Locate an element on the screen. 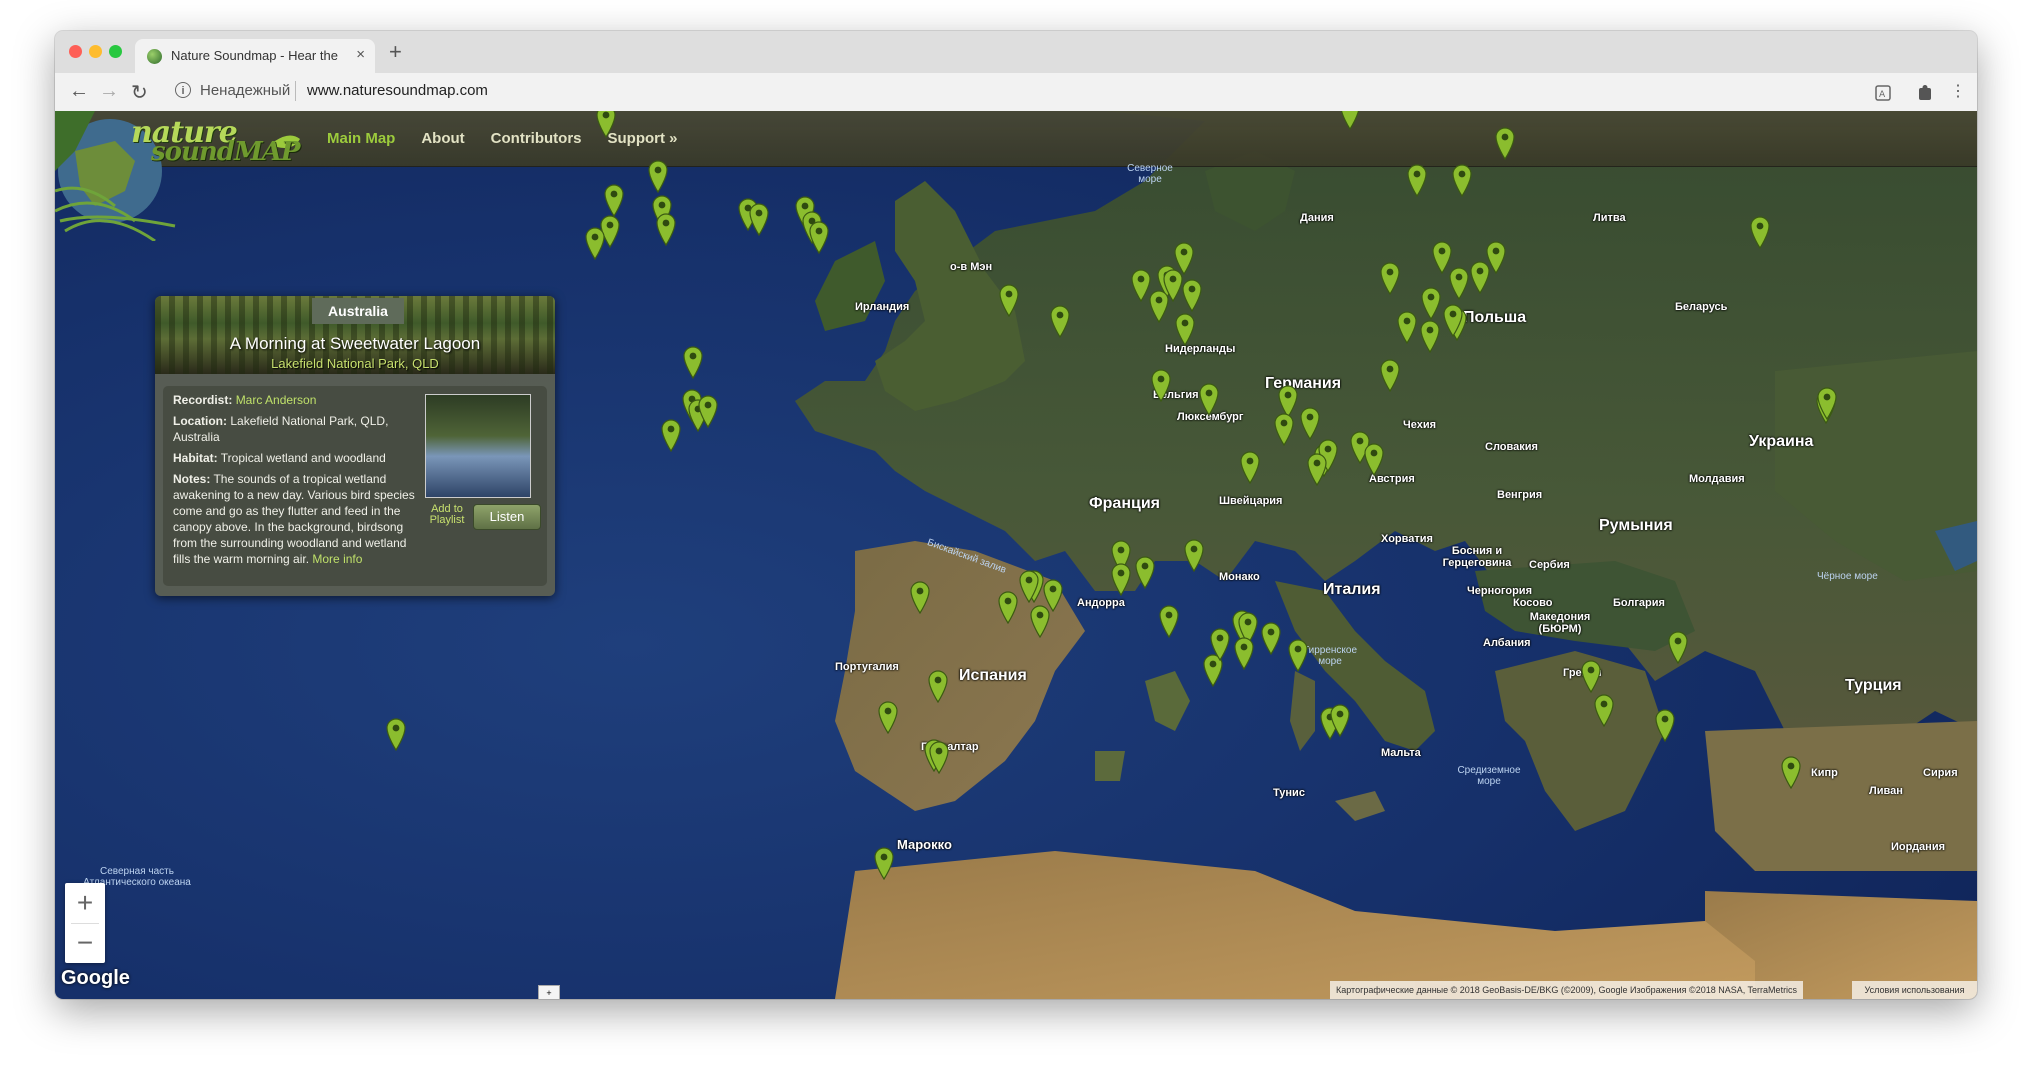 This screenshot has width=2032, height=1079. back-arrow-icon: ← is located at coordinates (79, 91).